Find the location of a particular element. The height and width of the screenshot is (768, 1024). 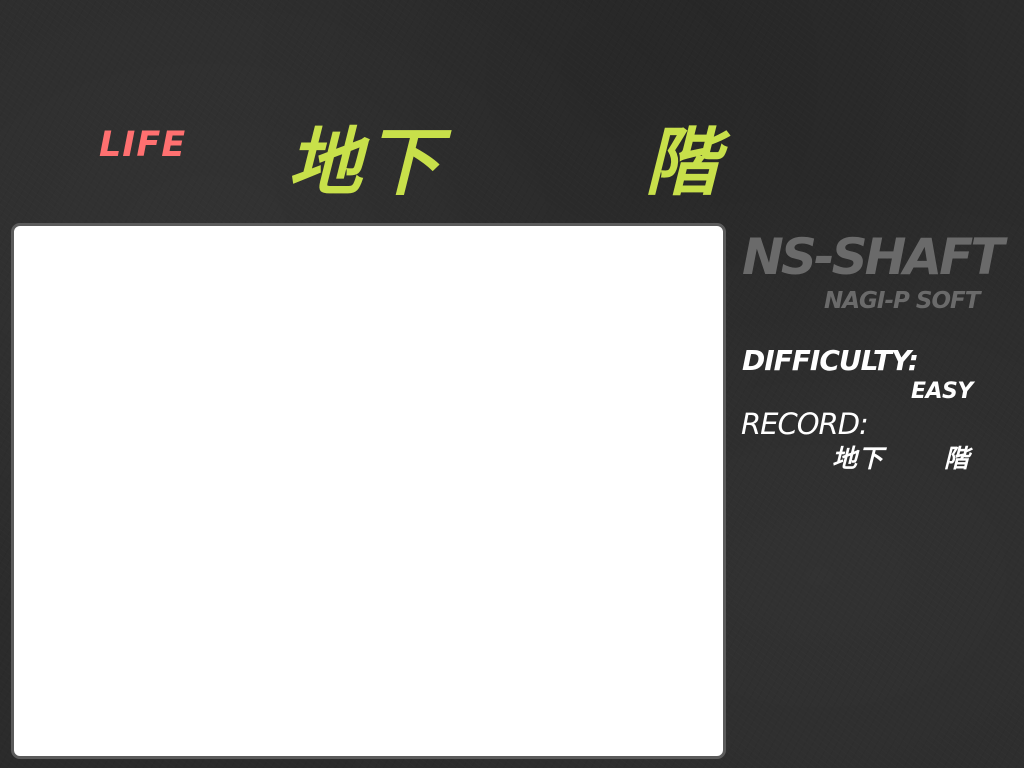

record-suffix: 階 is located at coordinates (957, 458).